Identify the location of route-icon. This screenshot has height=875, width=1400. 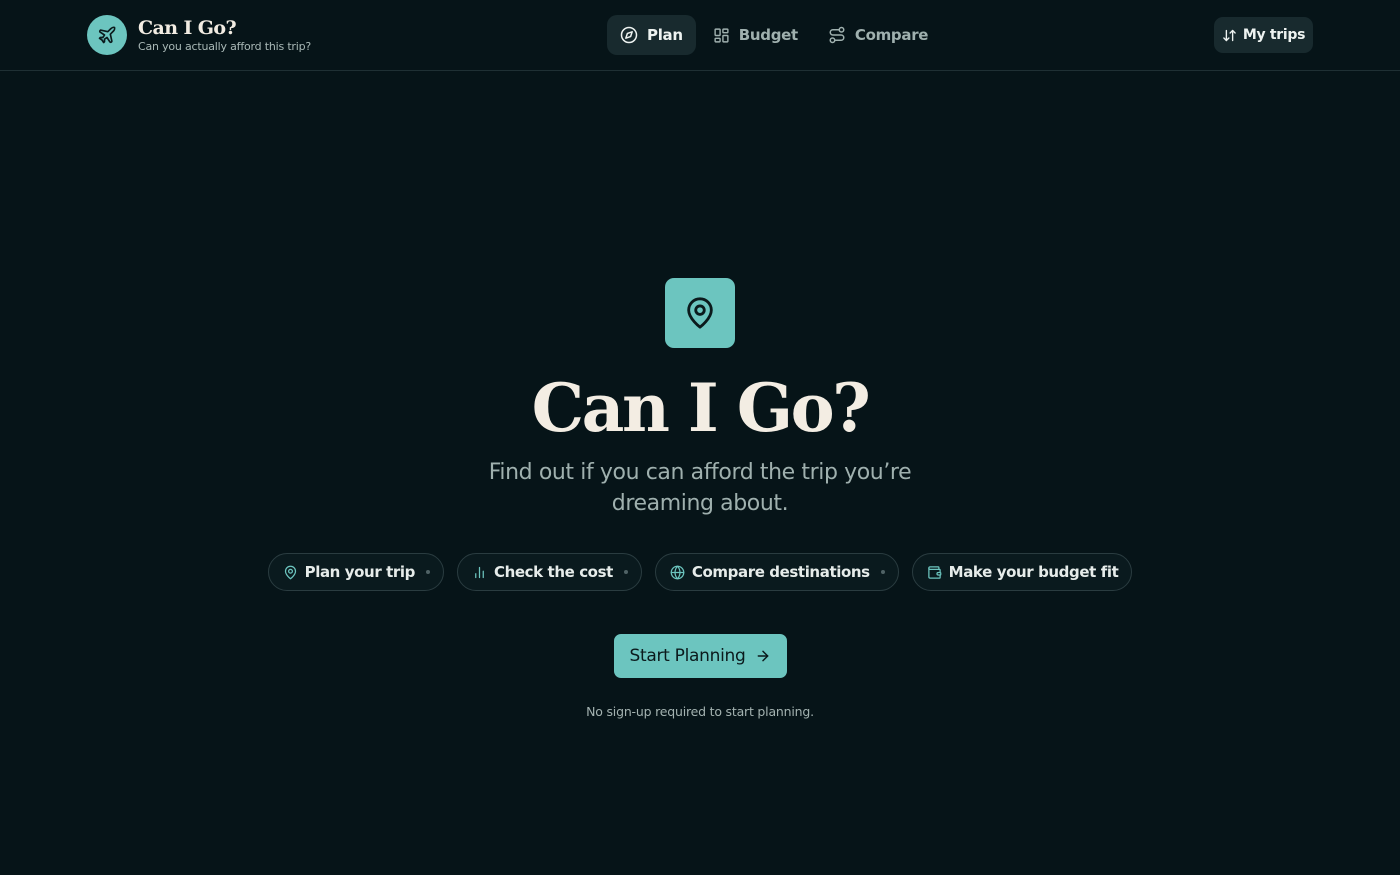
(837, 35).